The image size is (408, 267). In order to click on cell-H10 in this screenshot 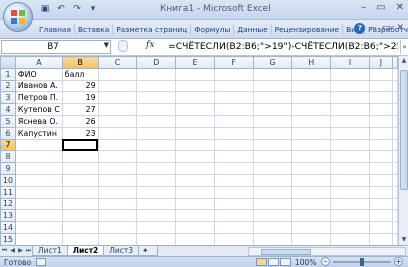, I will do `click(311, 180)`.